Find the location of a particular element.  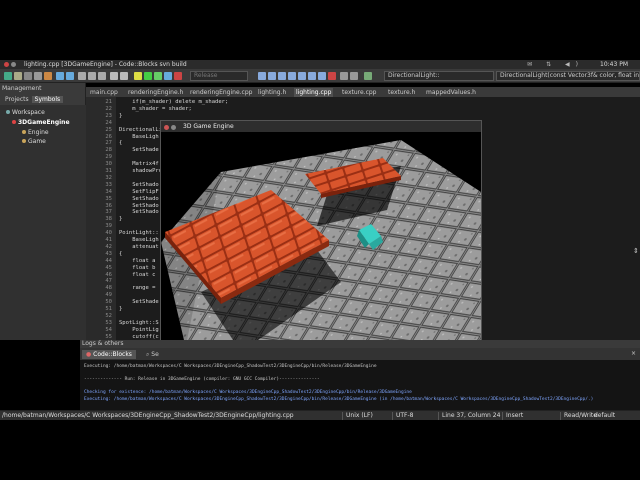

line-number: 54 is located at coordinates (108, 329).